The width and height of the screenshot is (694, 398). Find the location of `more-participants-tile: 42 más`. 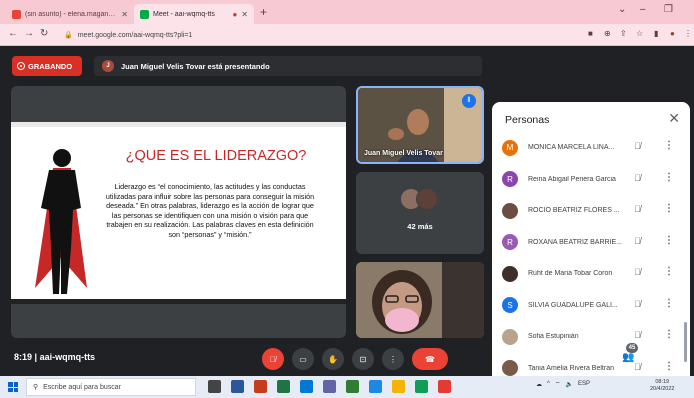

more-participants-tile: 42 más is located at coordinates (420, 213).